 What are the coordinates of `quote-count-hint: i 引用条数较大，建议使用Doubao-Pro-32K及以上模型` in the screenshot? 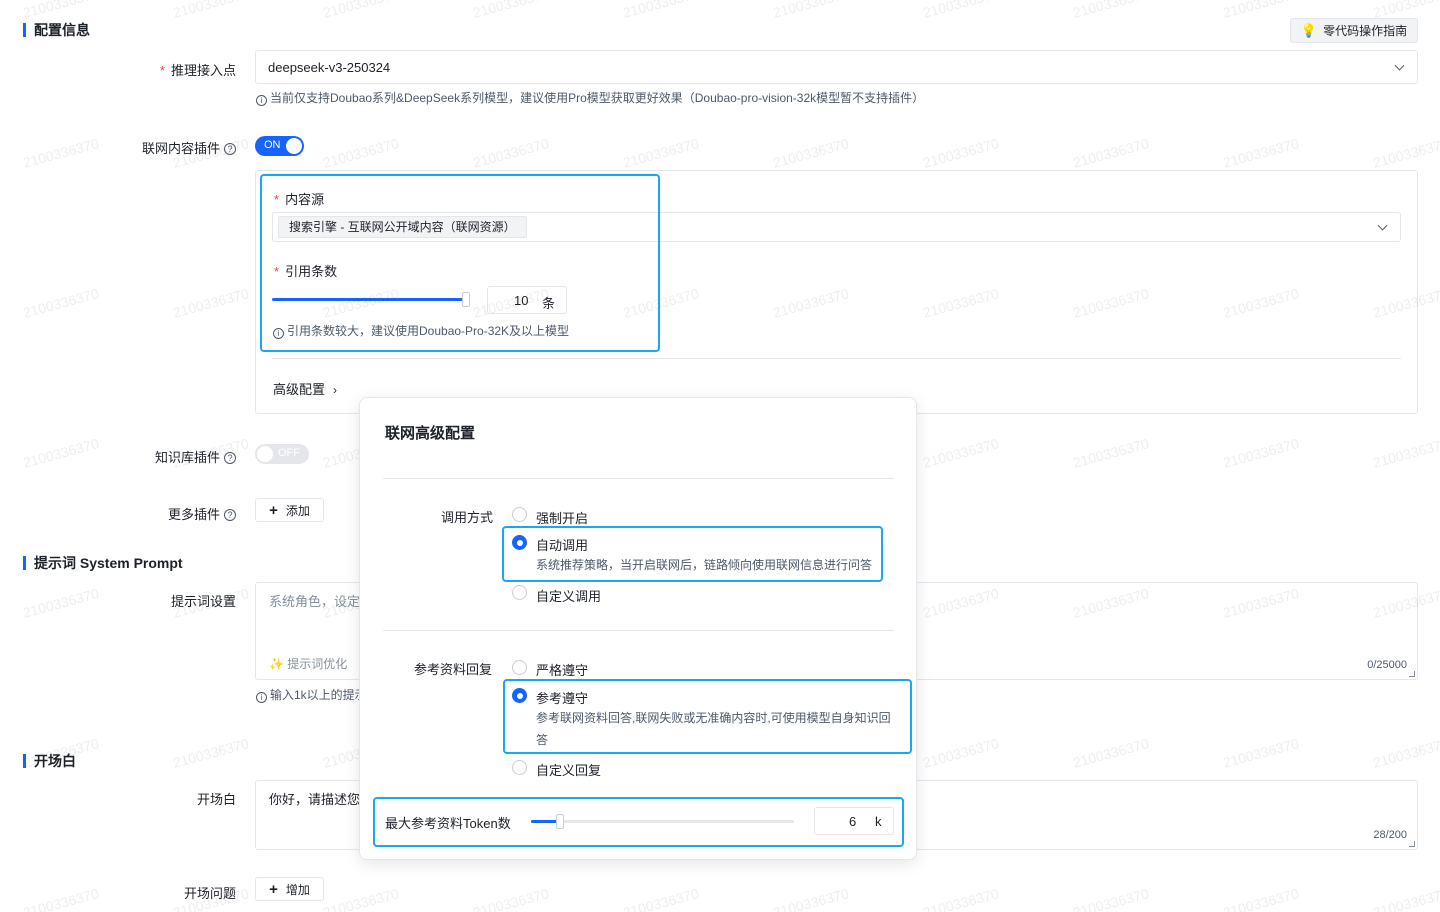 It's located at (421, 330).